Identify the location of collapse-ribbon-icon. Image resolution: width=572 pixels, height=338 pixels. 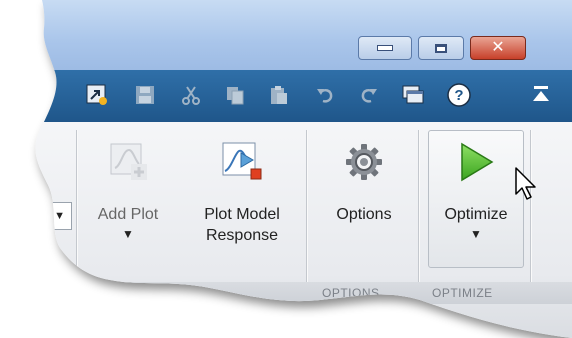
(541, 96).